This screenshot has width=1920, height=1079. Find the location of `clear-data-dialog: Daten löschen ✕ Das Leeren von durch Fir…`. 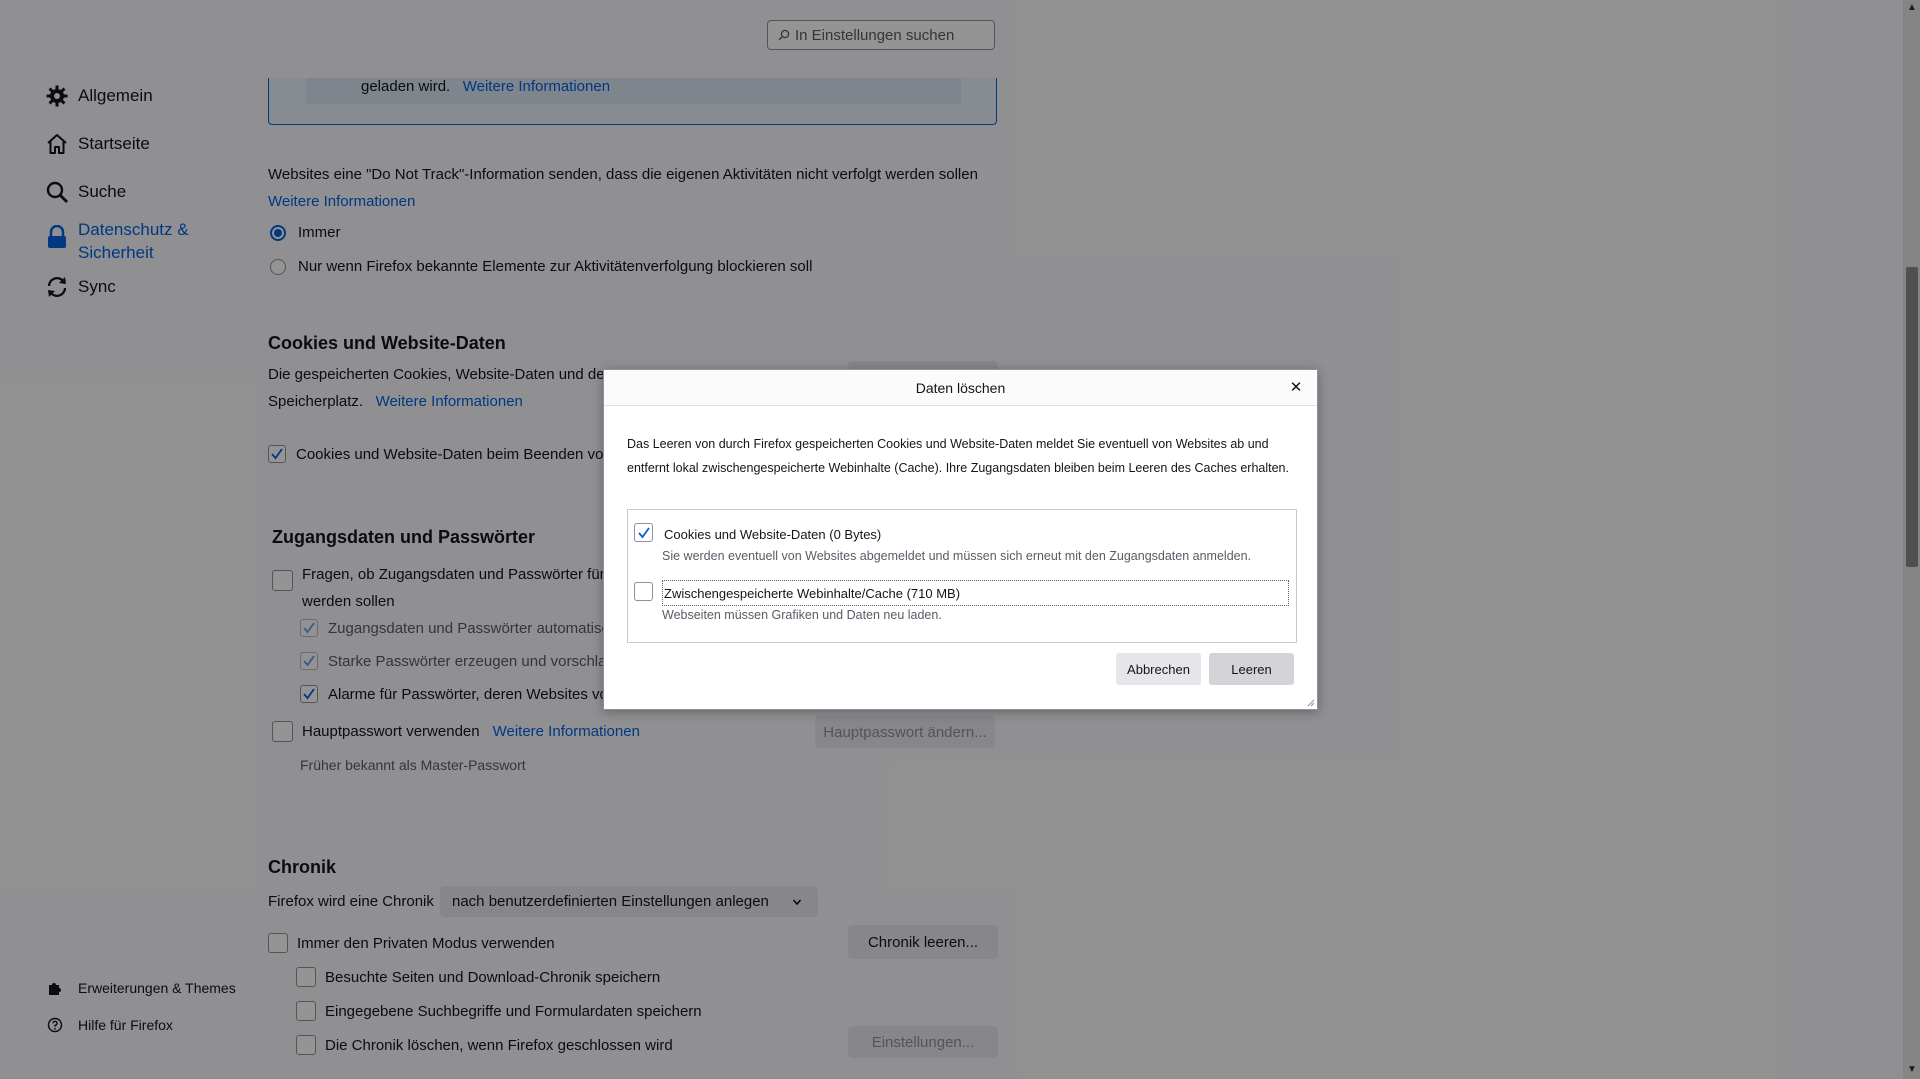

clear-data-dialog: Daten löschen ✕ Das Leeren von durch Fir… is located at coordinates (960, 539).